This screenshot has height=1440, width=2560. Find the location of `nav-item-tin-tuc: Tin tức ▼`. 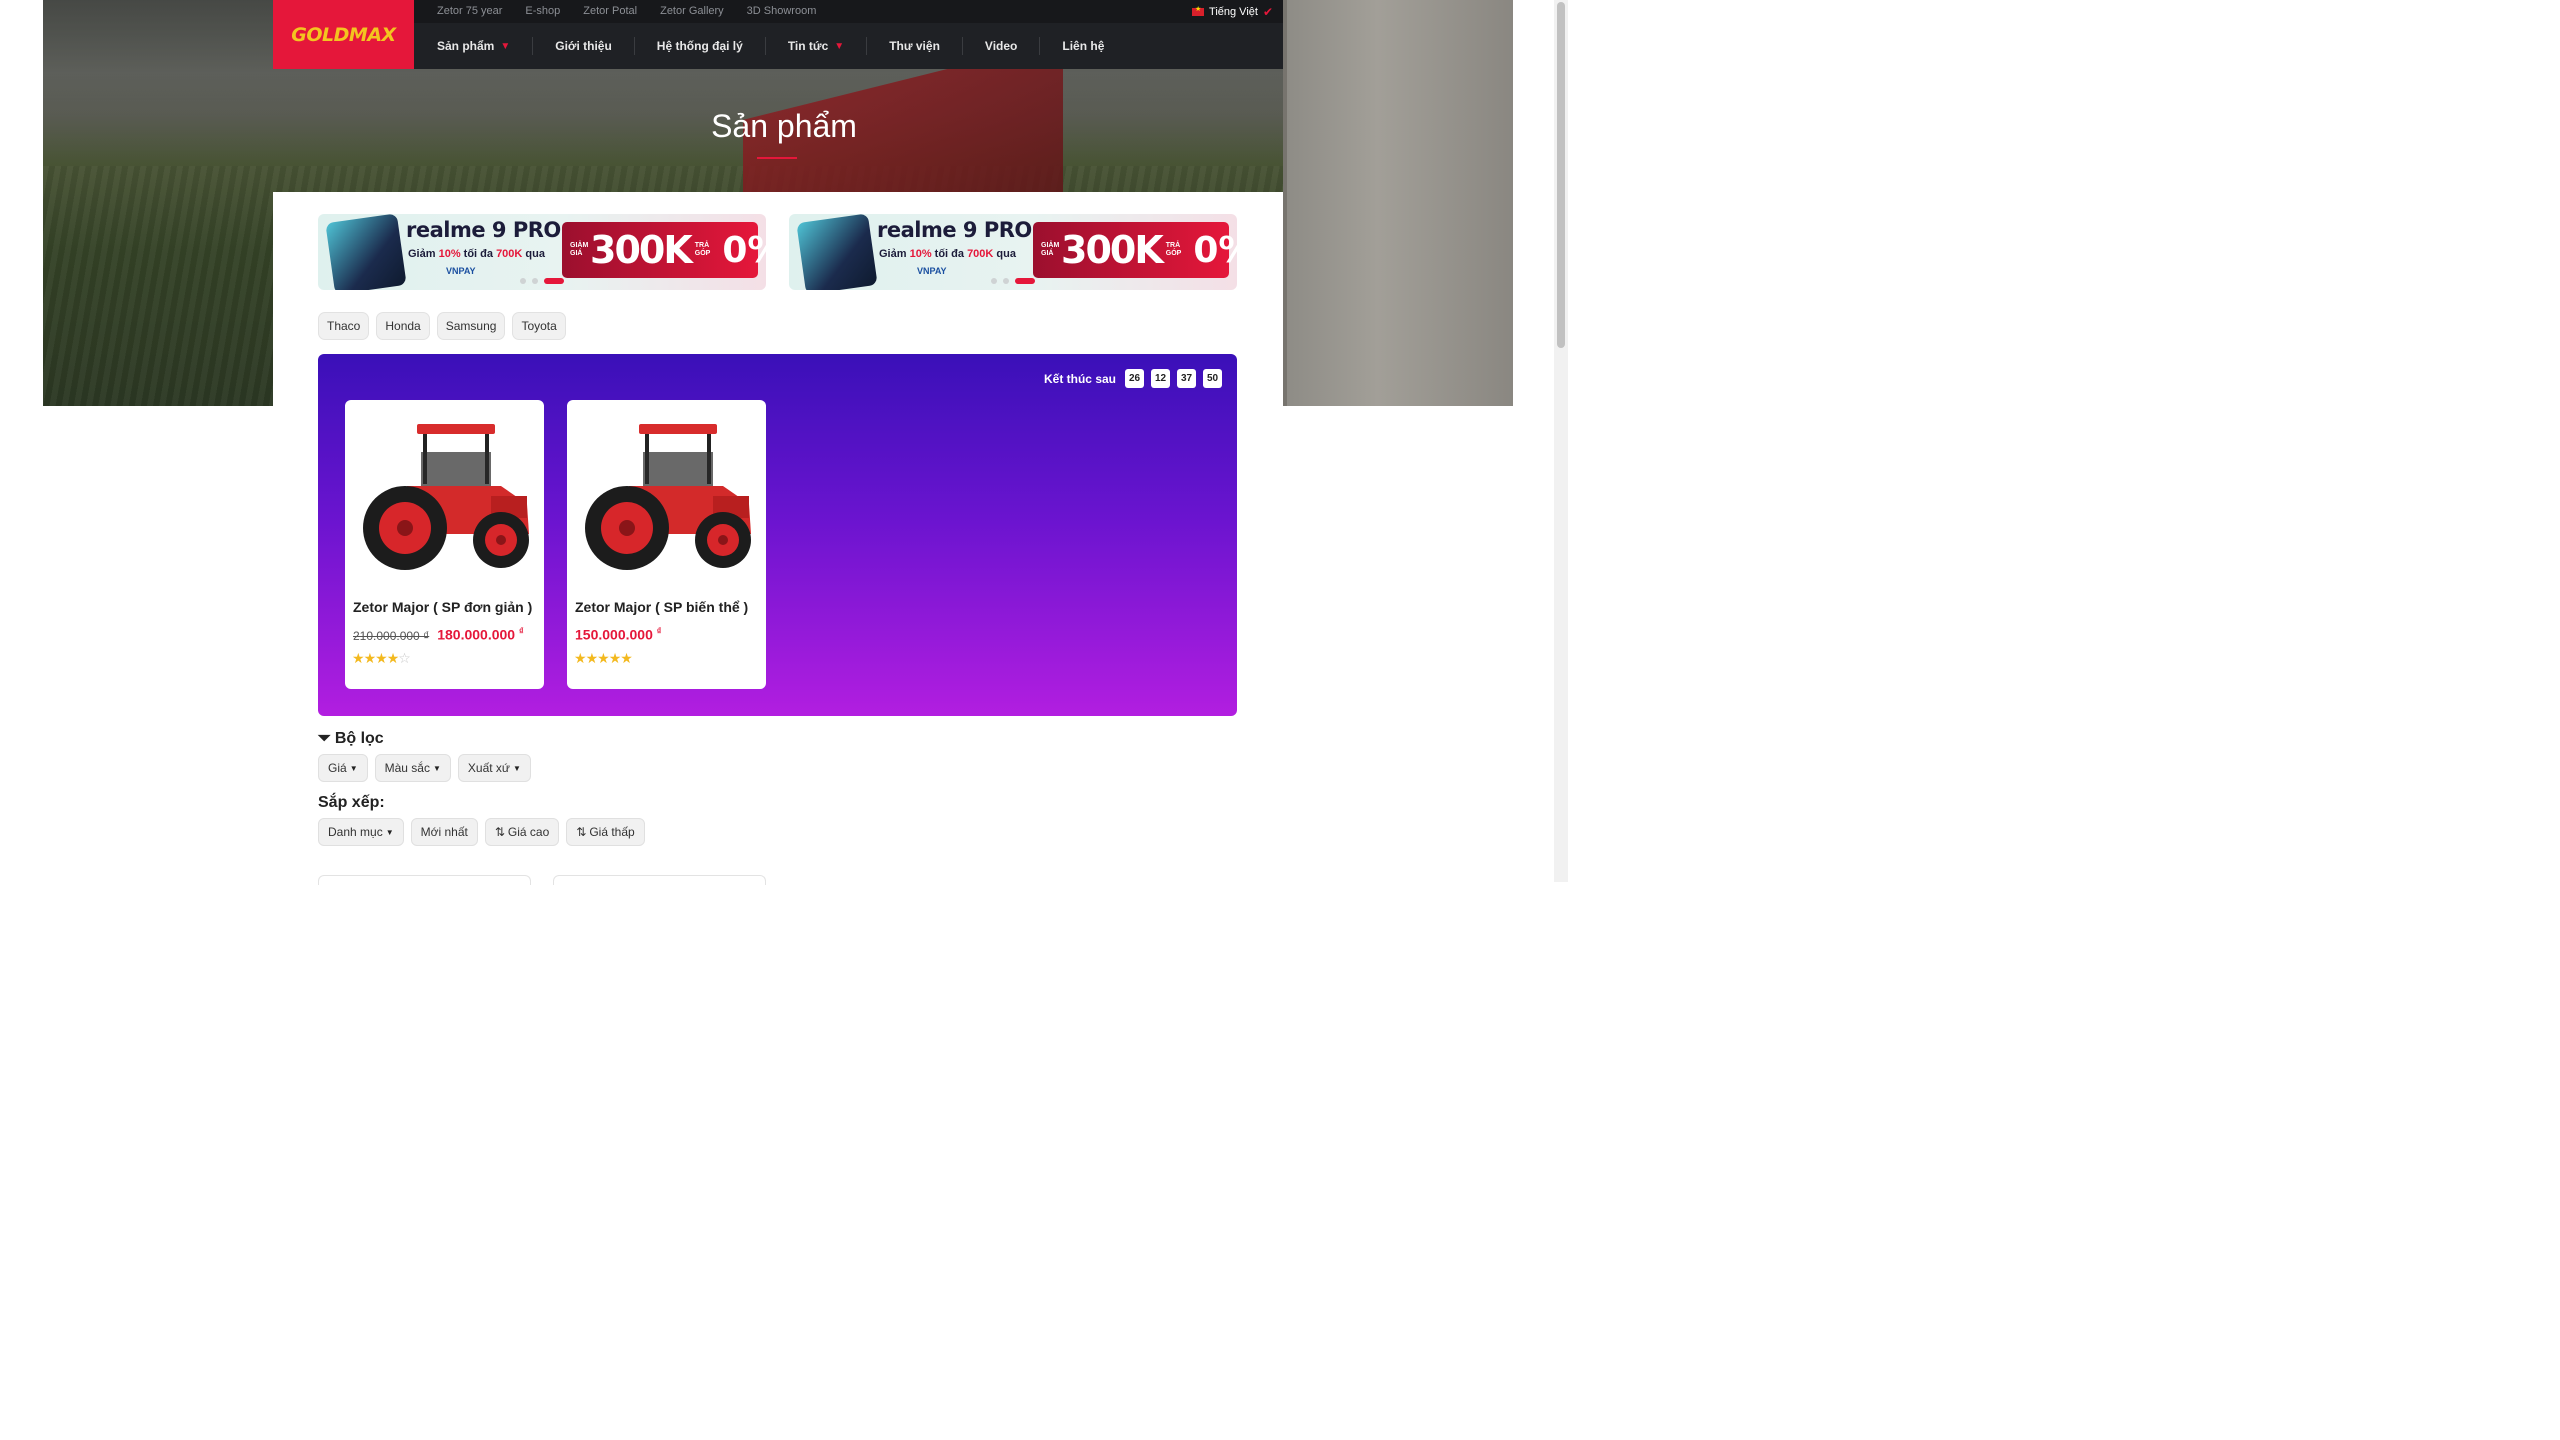

nav-item-tin-tuc: Tin tức ▼ is located at coordinates (816, 46).